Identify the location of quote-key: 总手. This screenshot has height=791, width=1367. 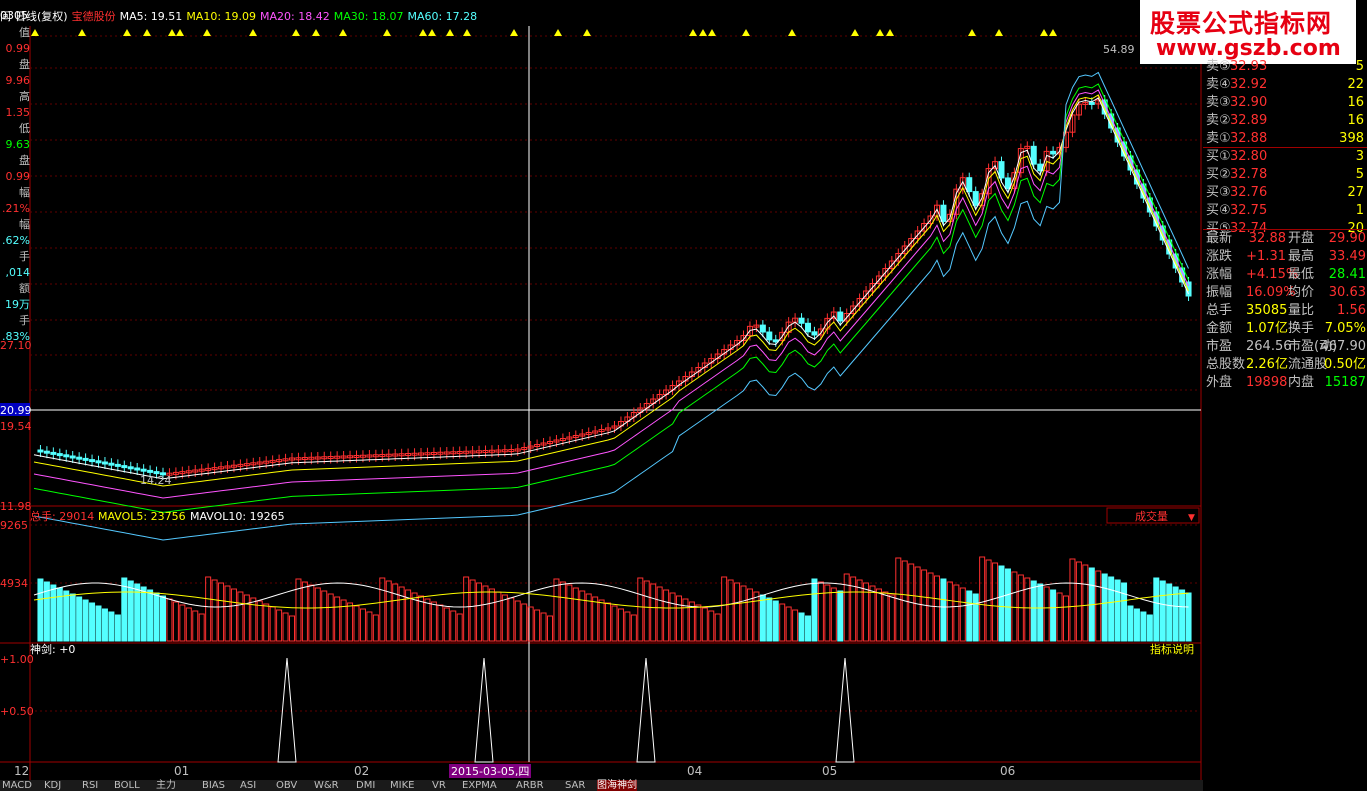
(1219, 310).